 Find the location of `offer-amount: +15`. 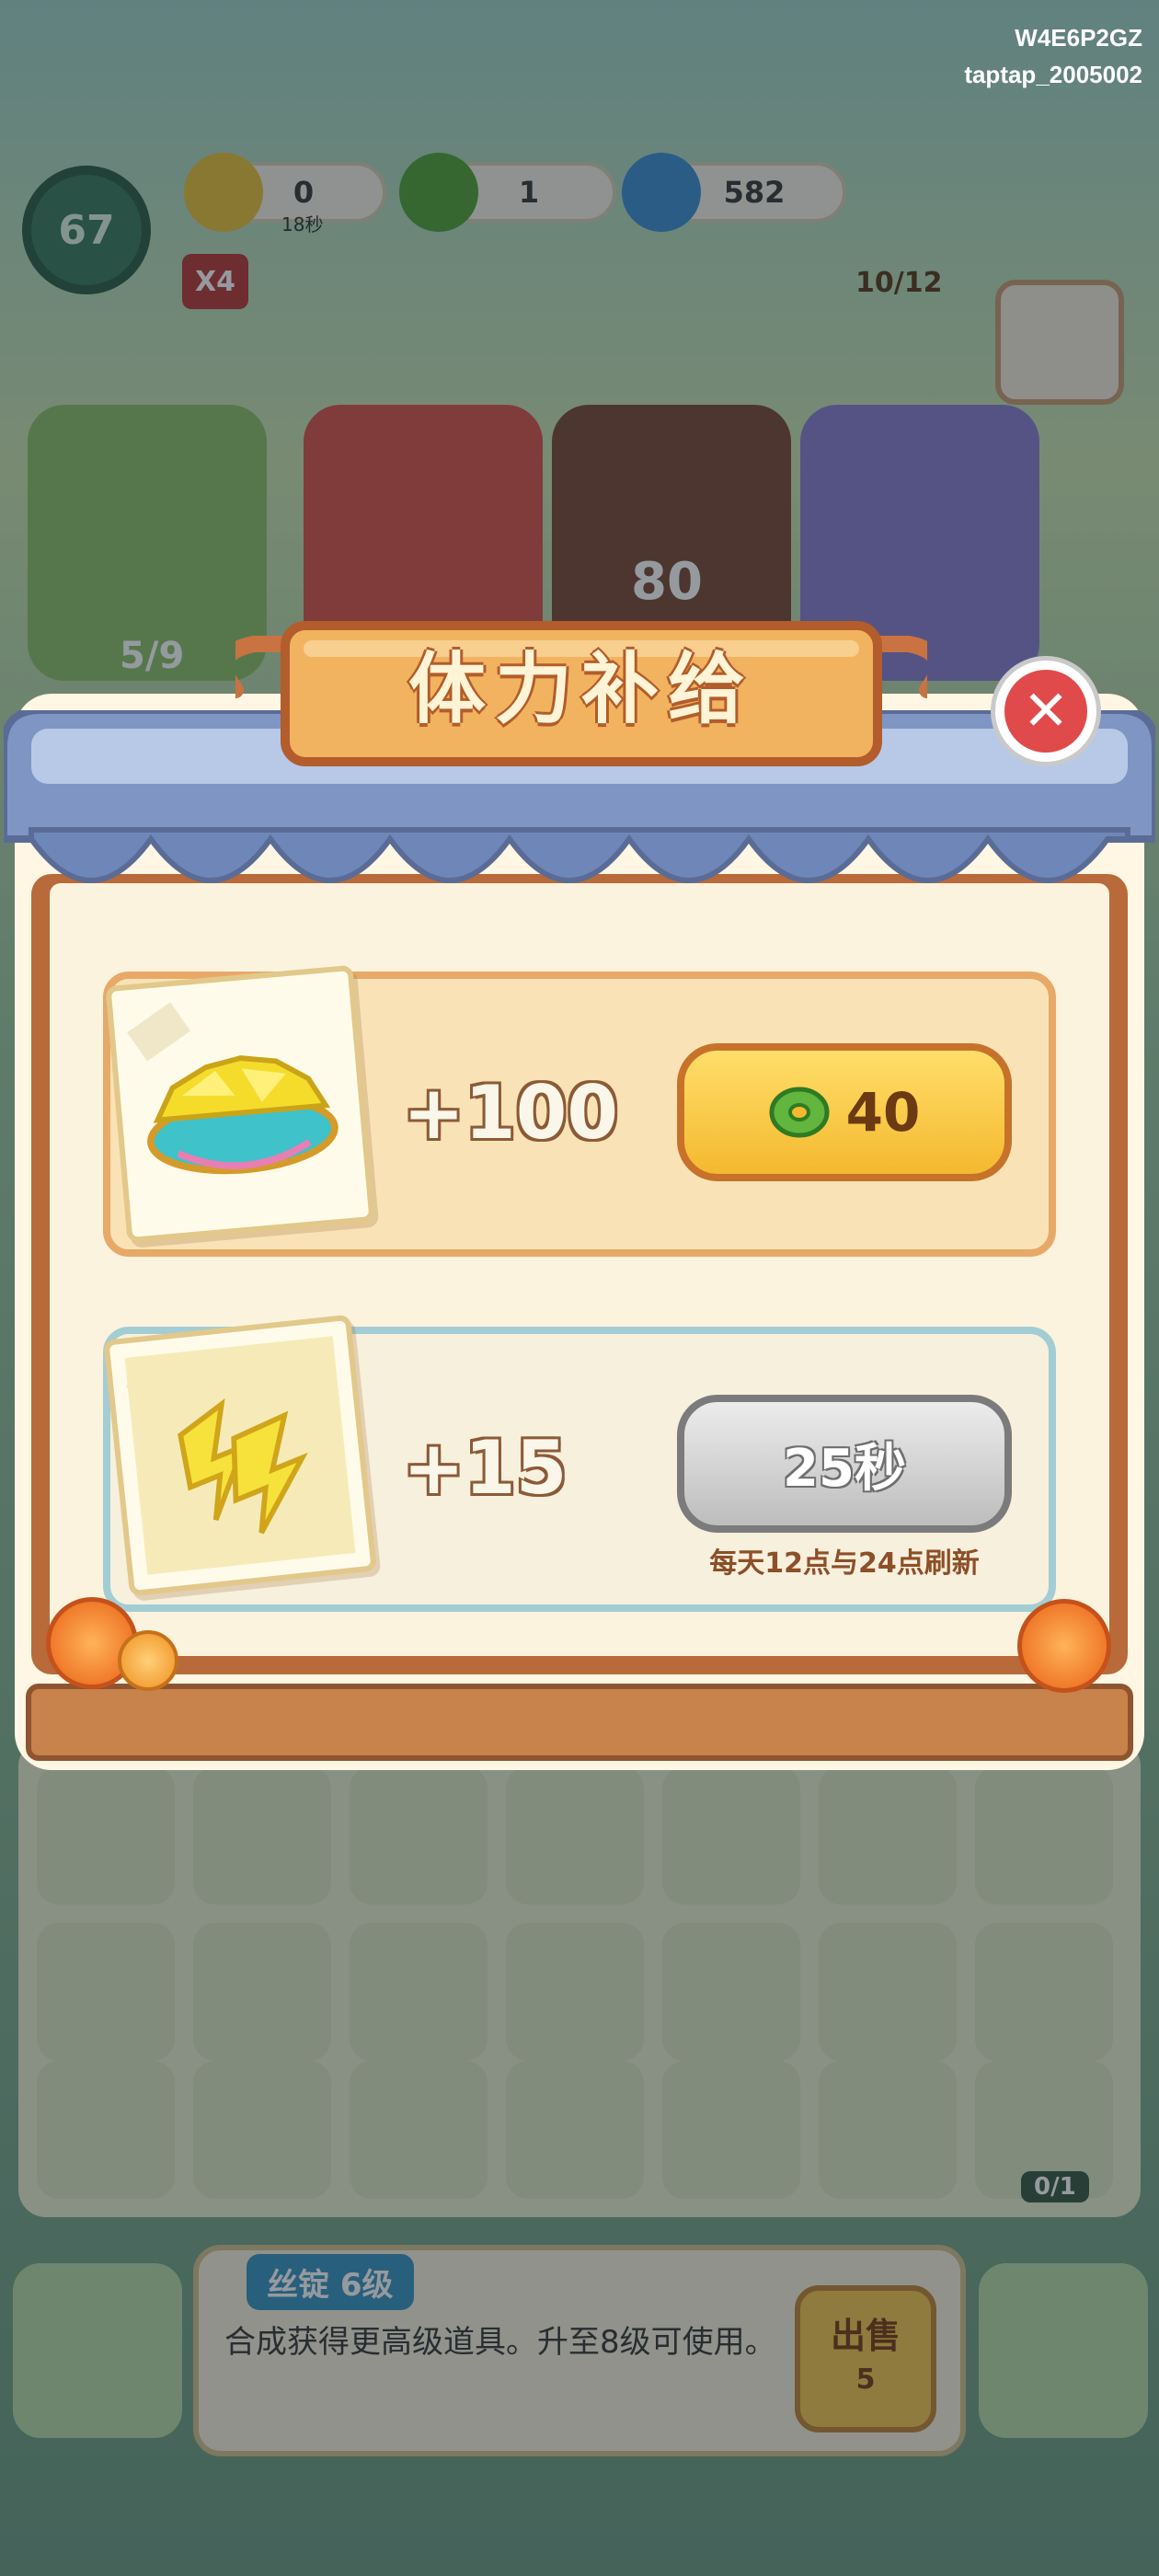

offer-amount: +15 is located at coordinates (485, 1468).